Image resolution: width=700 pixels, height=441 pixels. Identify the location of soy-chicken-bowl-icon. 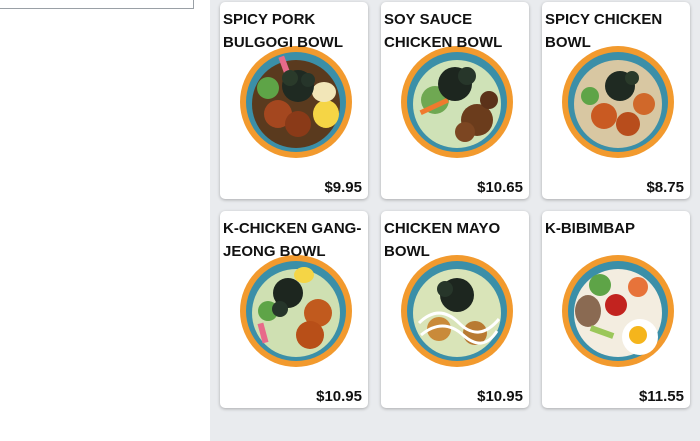
(457, 102).